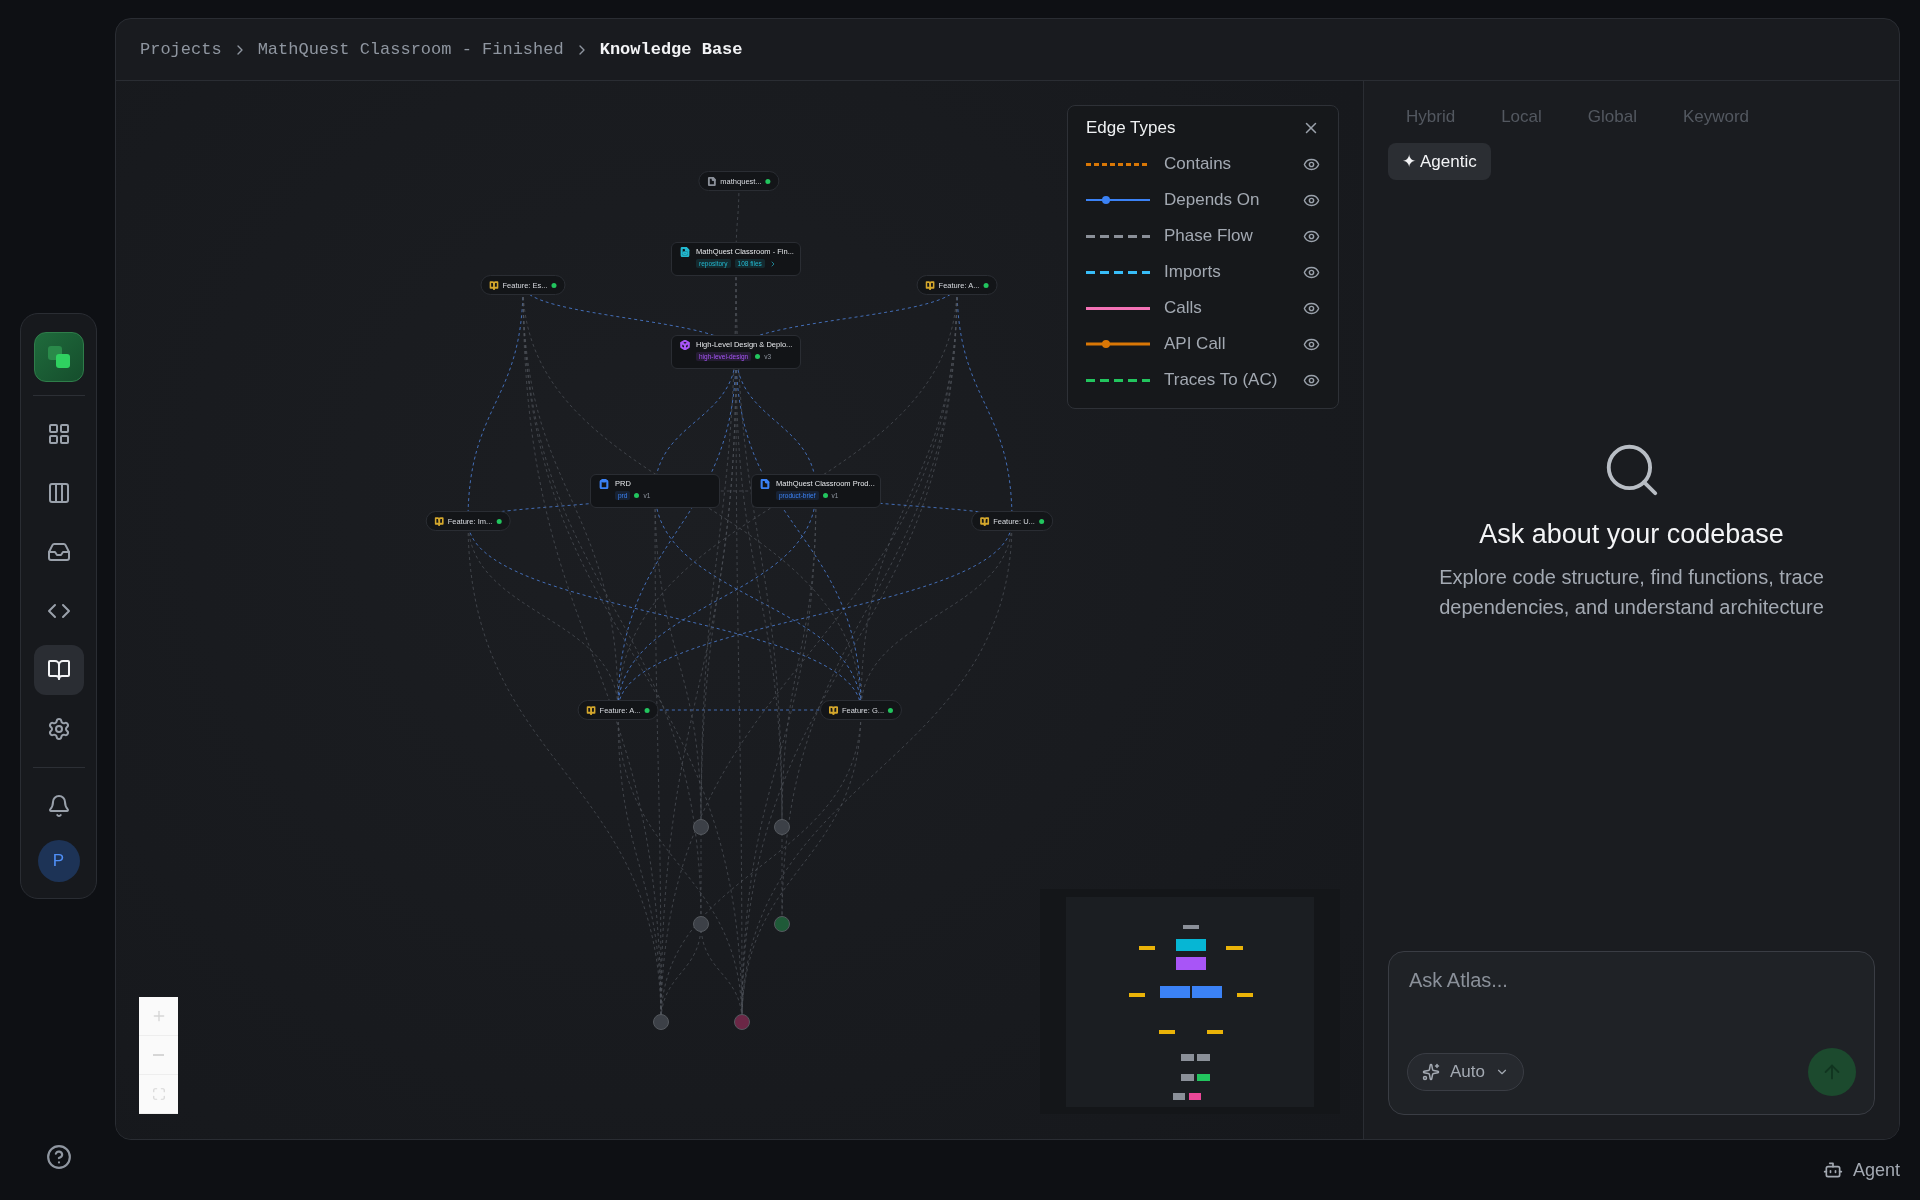 The height and width of the screenshot is (1200, 1920). I want to click on search-mode-tab: ✦ Agentic, so click(1439, 161).